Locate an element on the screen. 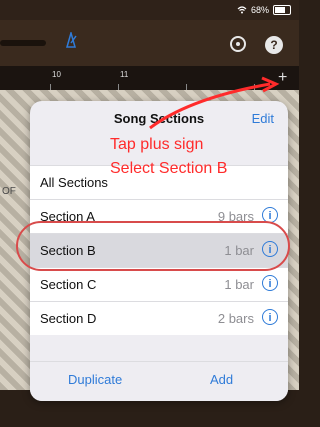 This screenshot has height=427, width=320. ruler-number: 11 is located at coordinates (124, 74).